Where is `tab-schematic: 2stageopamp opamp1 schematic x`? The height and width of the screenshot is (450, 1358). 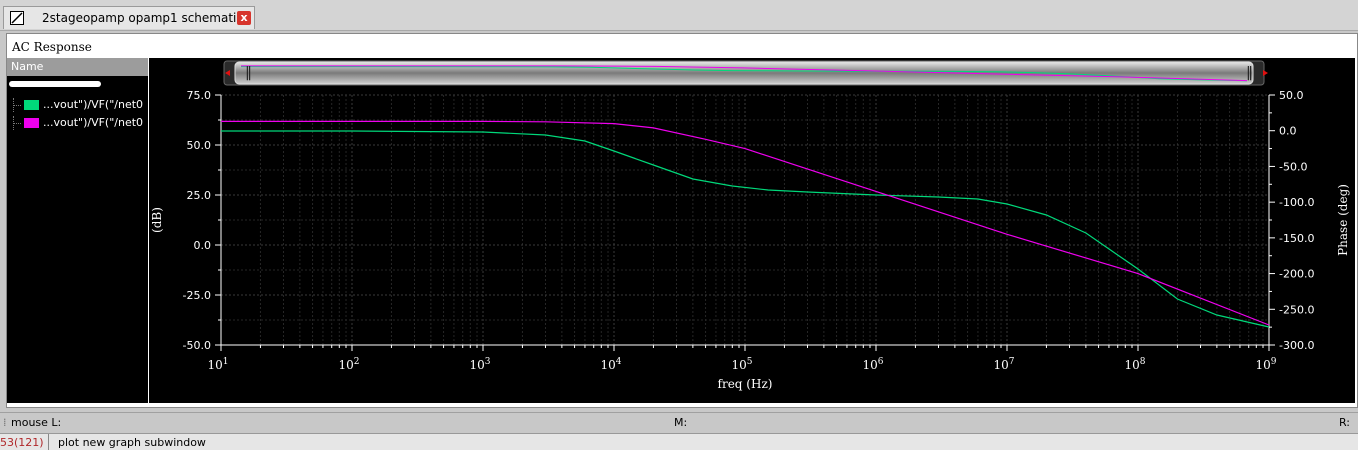 tab-schematic: 2stageopamp opamp1 schematic x is located at coordinates (129, 17).